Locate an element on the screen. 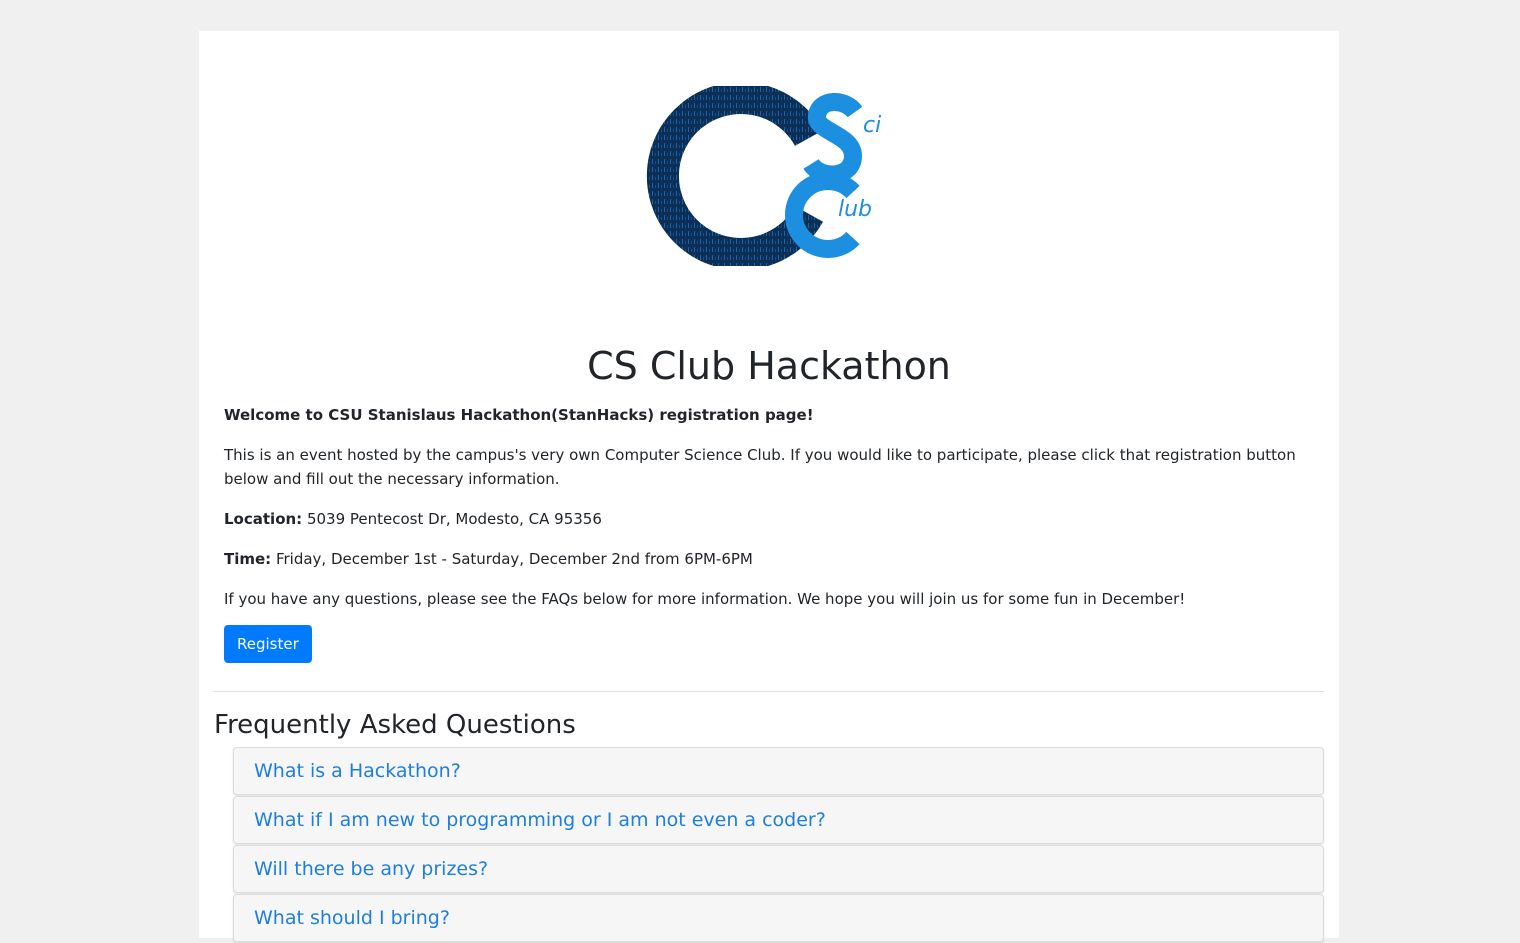 The height and width of the screenshot is (943, 1520). faq-item-what-is-hackathon: What is a Hackathon? is located at coordinates (778, 771).